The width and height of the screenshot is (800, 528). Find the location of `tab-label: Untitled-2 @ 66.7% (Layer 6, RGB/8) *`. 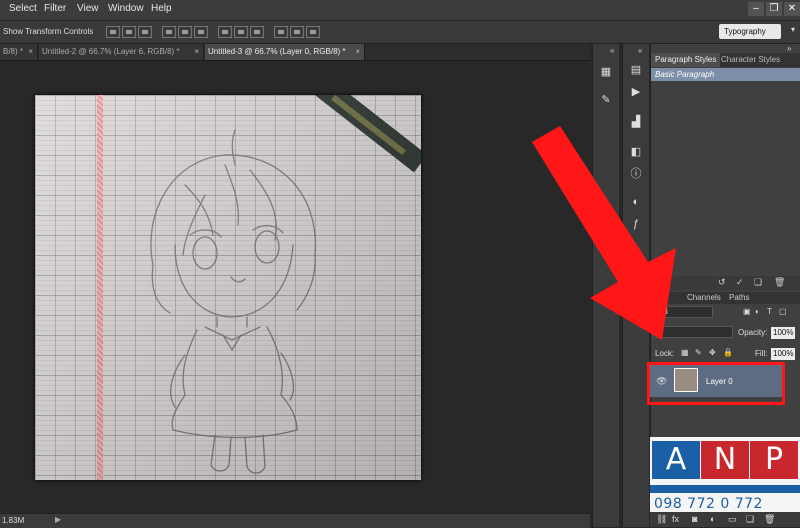

tab-label: Untitled-2 @ 66.7% (Layer 6, RGB/8) * is located at coordinates (111, 51).